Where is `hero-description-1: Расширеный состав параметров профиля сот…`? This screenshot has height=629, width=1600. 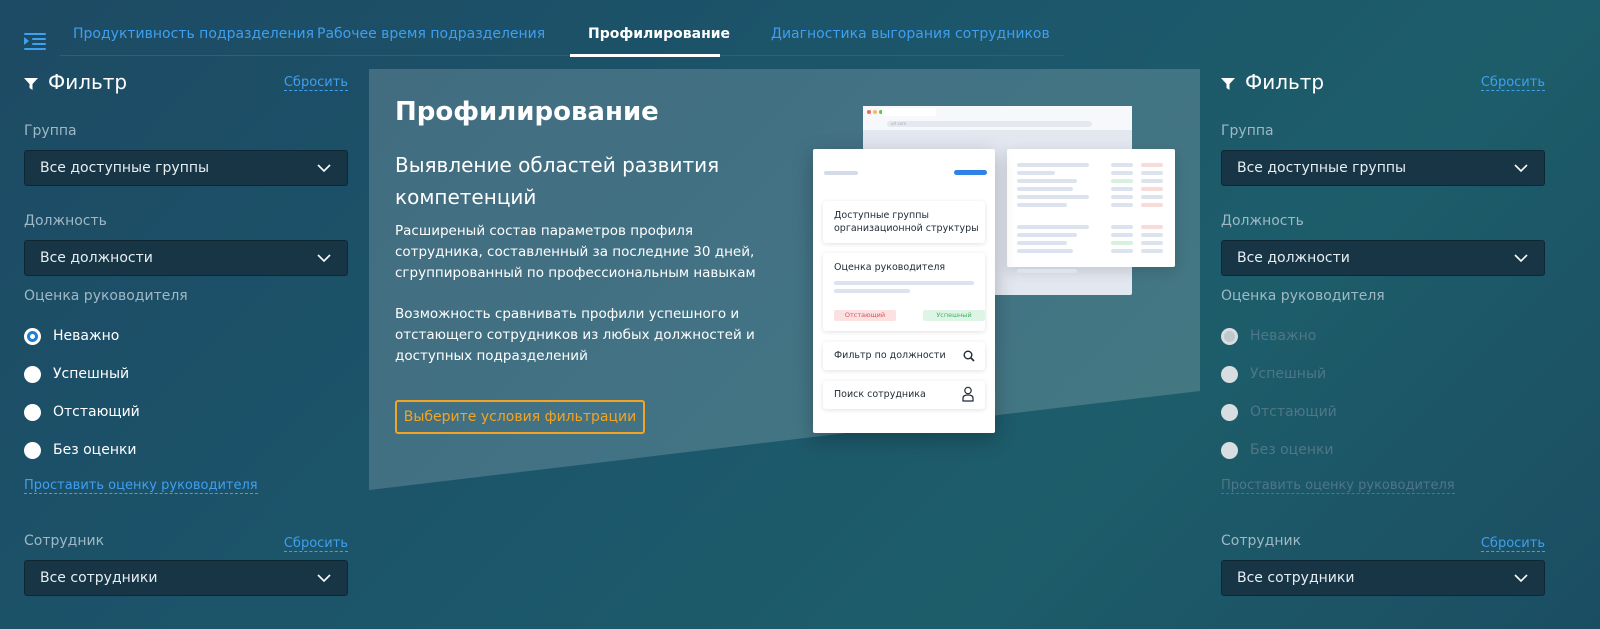 hero-description-1: Расширеный состав параметров профиля сот… is located at coordinates (575, 252).